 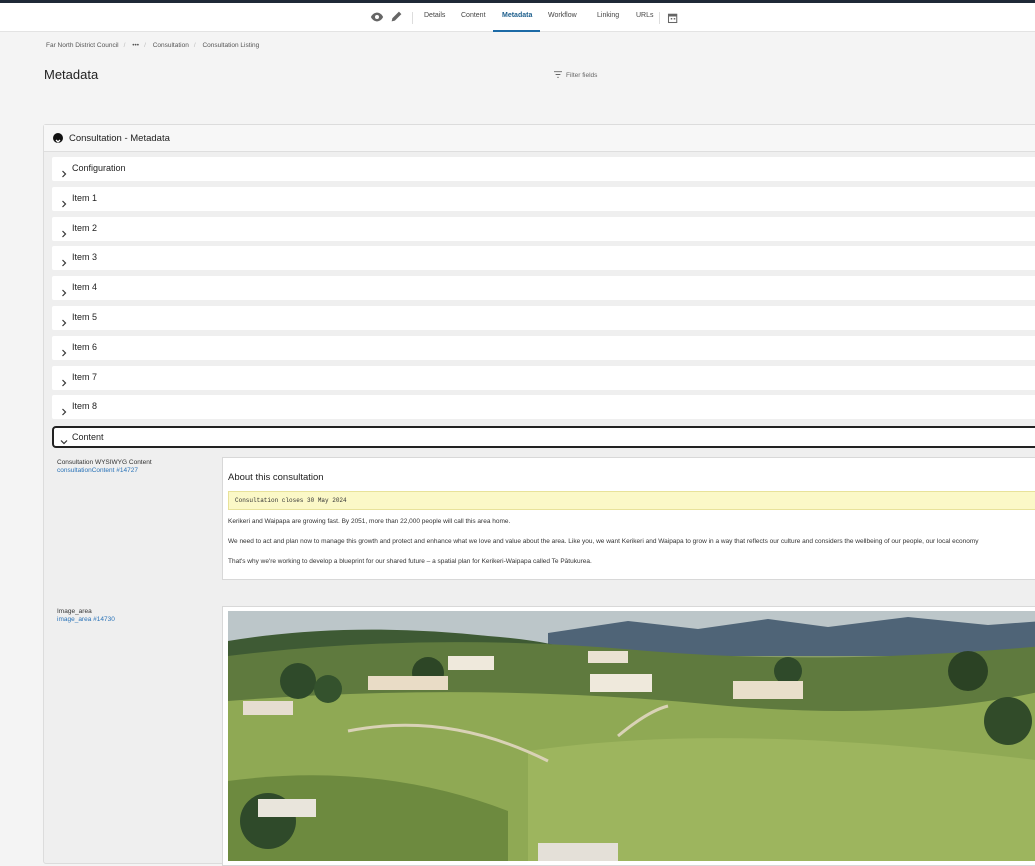 What do you see at coordinates (74, 611) in the screenshot?
I see `field-name: Image_area` at bounding box center [74, 611].